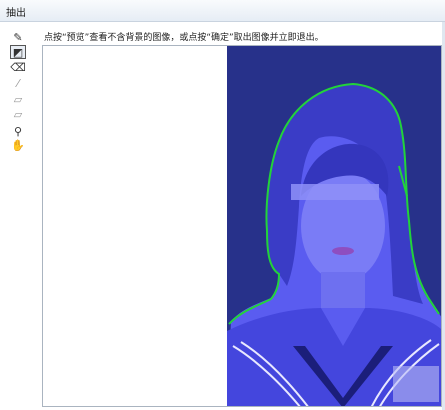 Image resolution: width=445 pixels, height=410 pixels. What do you see at coordinates (18, 99) in the screenshot?
I see `cleanup-tool-icon: ▱` at bounding box center [18, 99].